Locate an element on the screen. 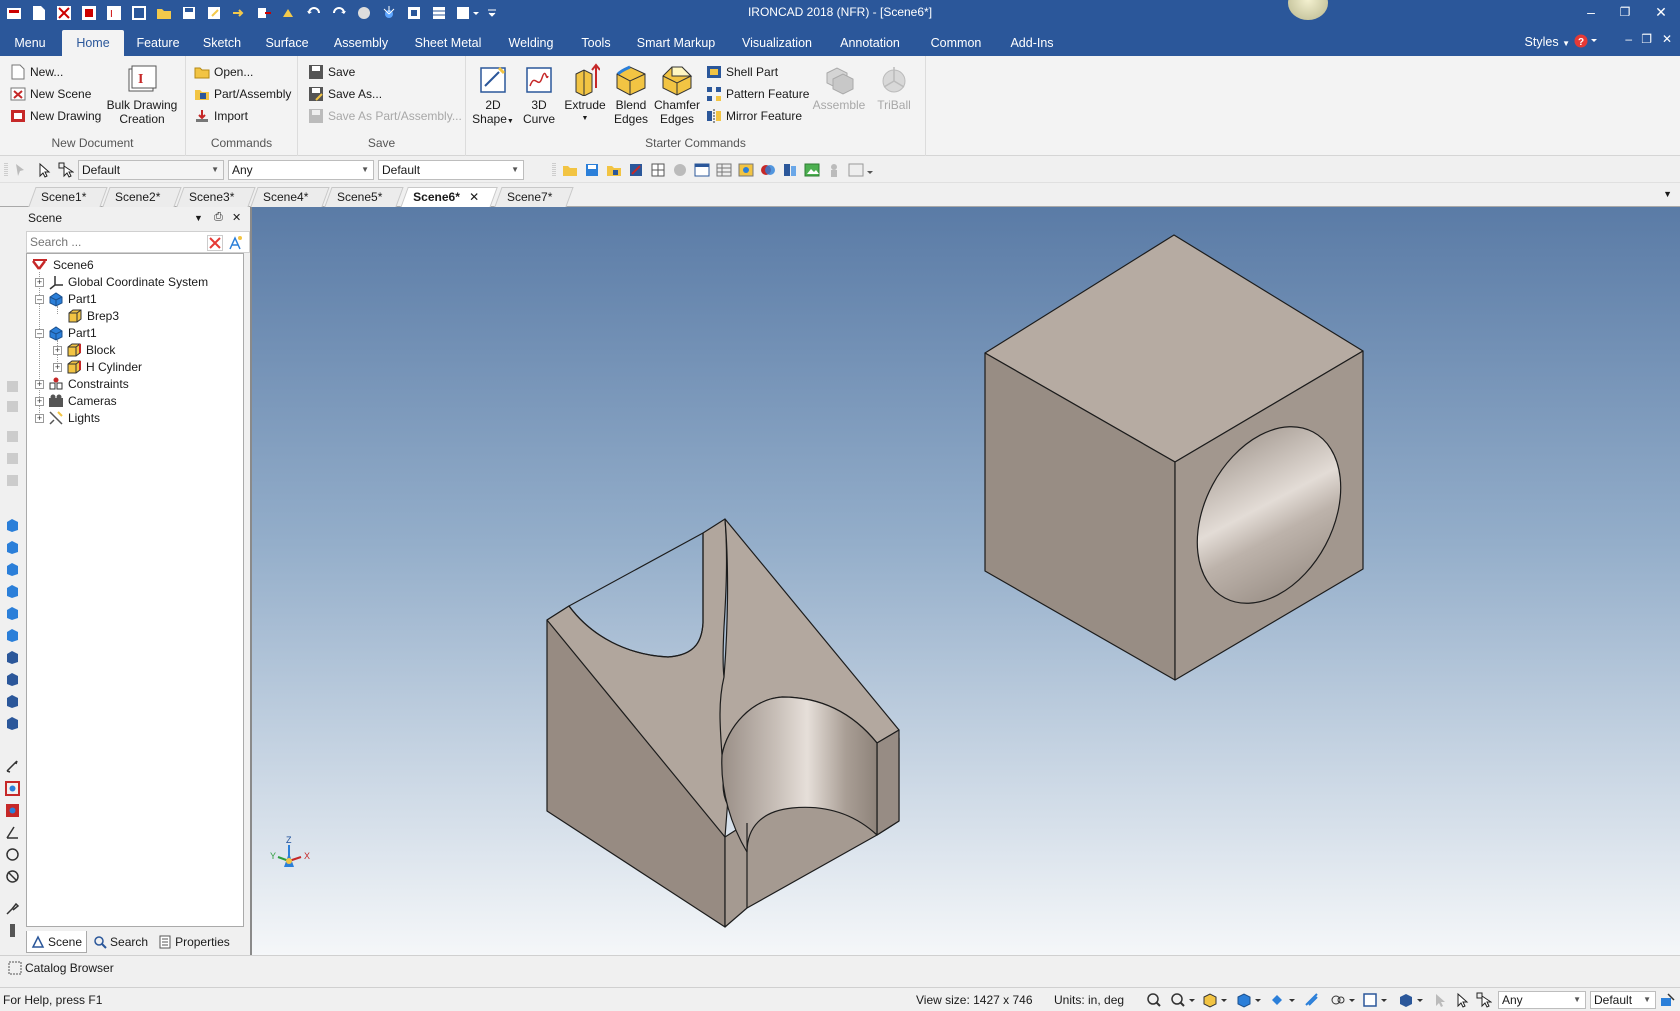  restore-button: ❐ is located at coordinates (1625, 13).